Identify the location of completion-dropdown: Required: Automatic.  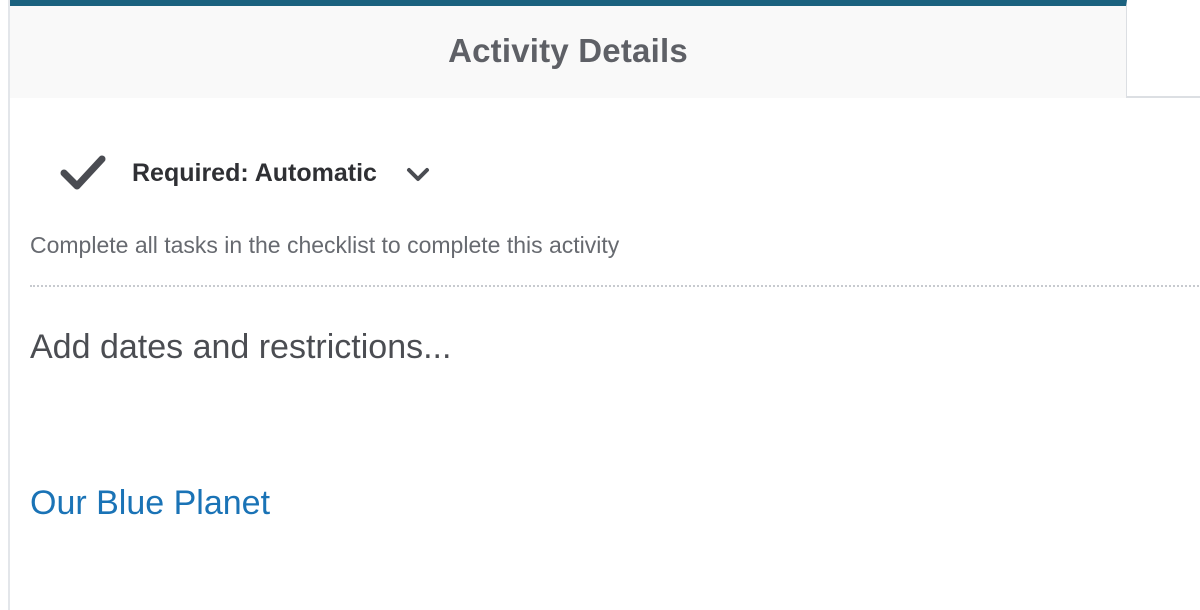
(245, 173).